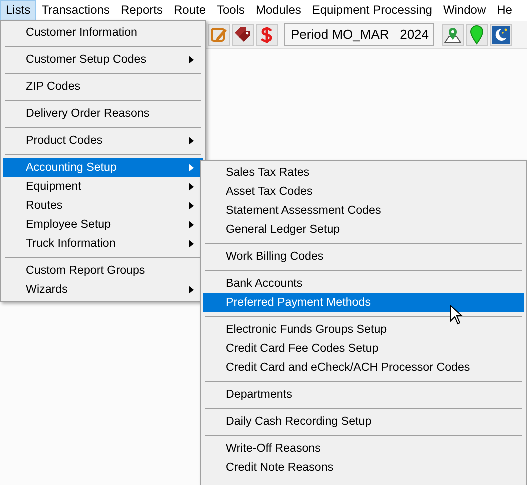  What do you see at coordinates (453, 35) in the screenshot?
I see `map-pin-icon` at bounding box center [453, 35].